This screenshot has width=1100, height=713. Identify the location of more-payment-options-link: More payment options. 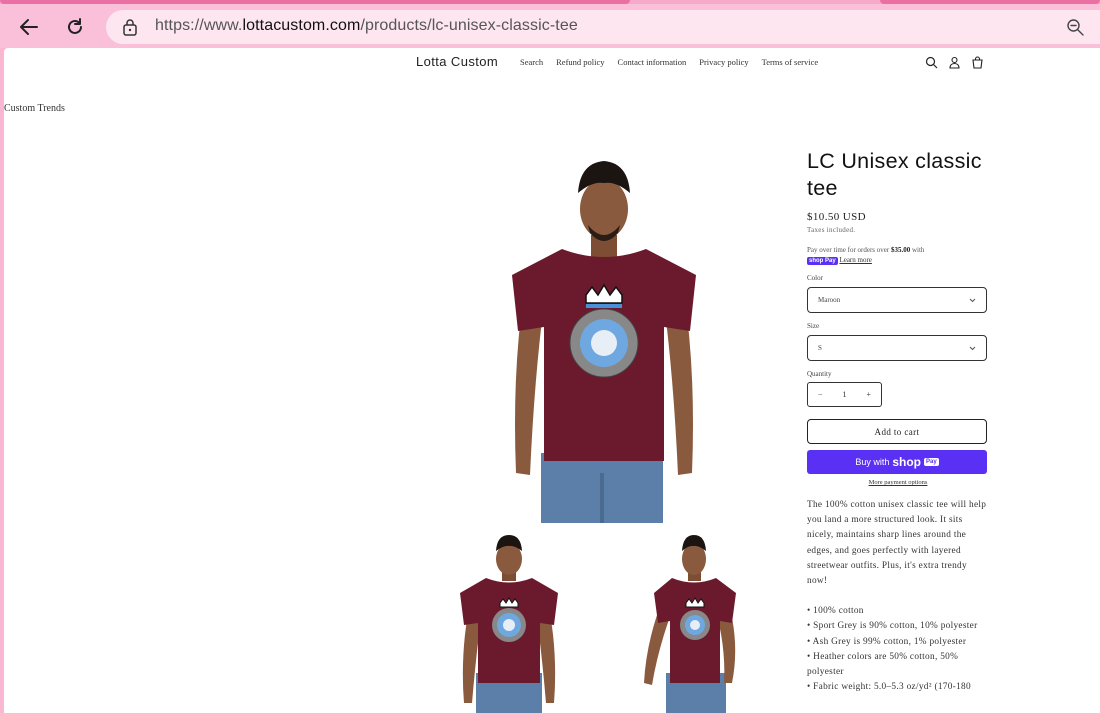
(898, 482).